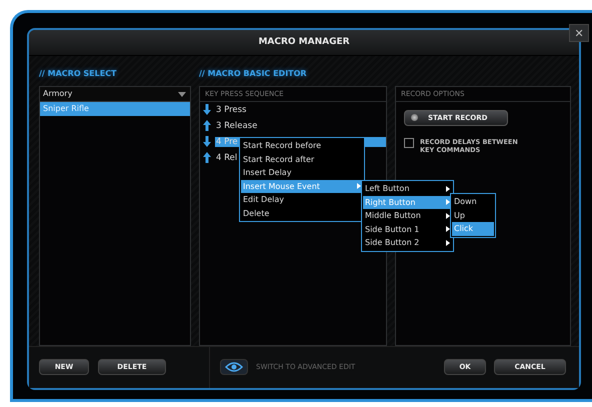  What do you see at coordinates (226, 157) in the screenshot?
I see `sequence-item: 4 Rel` at bounding box center [226, 157].